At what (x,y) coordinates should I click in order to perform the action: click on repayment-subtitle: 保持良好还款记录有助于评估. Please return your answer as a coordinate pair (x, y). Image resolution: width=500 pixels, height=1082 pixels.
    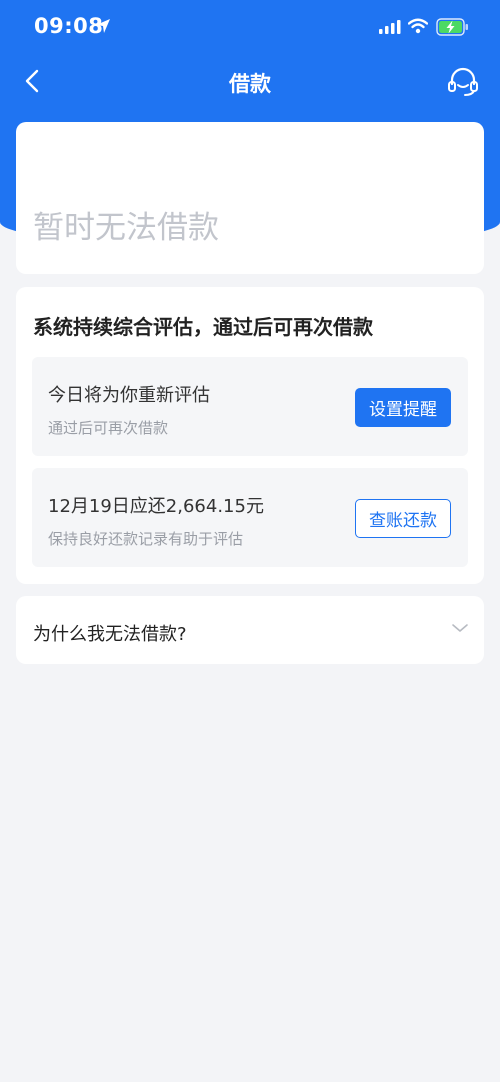
    Looking at the image, I should click on (146, 539).